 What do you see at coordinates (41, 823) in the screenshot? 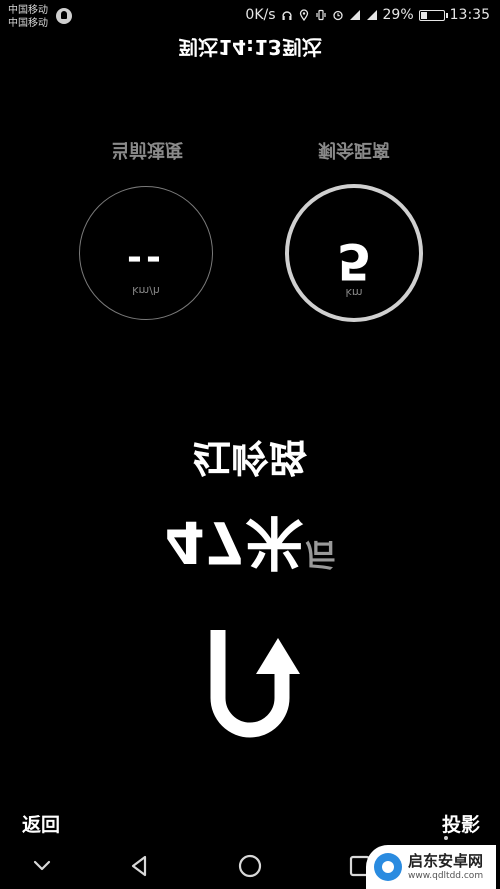
I see `back-button: 返回` at bounding box center [41, 823].